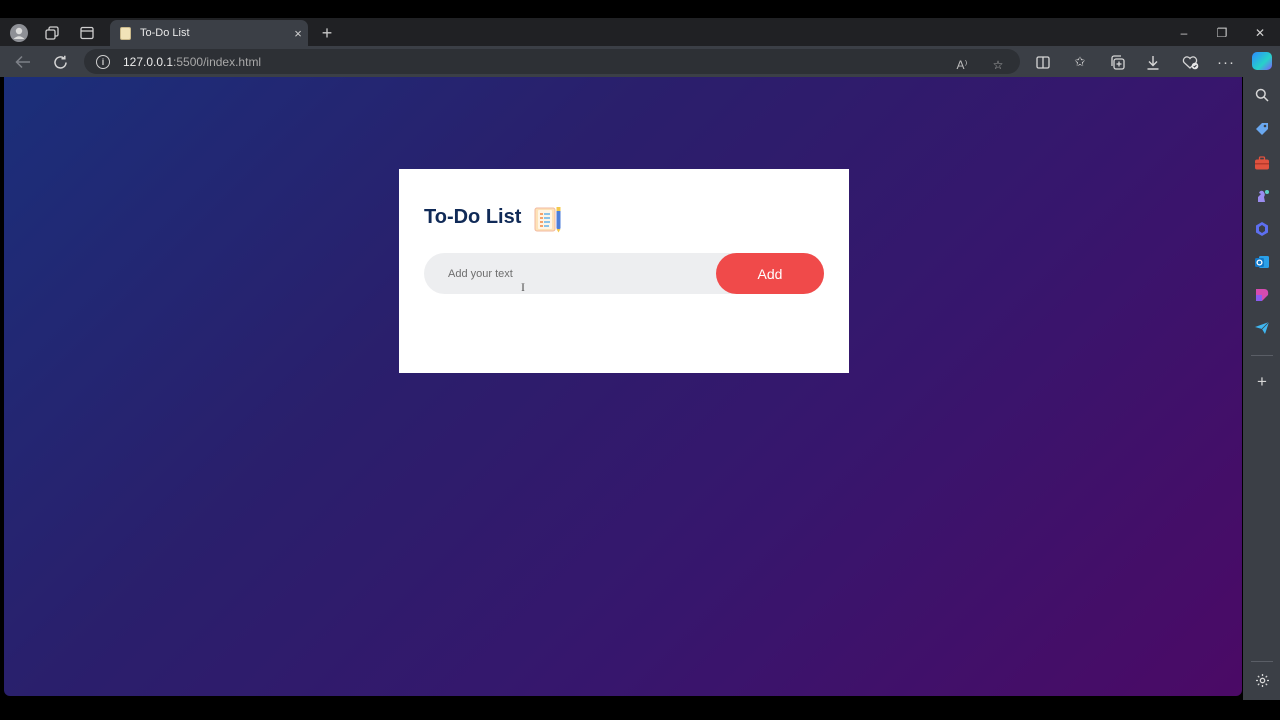 The height and width of the screenshot is (720, 1280). Describe the element at coordinates (1262, 61) in the screenshot. I see `copilot-icon` at that location.